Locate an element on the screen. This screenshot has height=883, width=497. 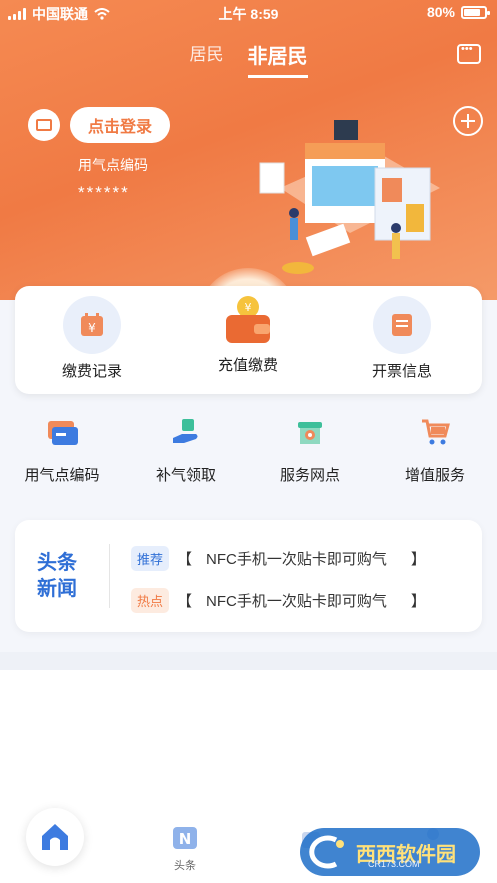
invoice-icon is located at coordinates (402, 325).